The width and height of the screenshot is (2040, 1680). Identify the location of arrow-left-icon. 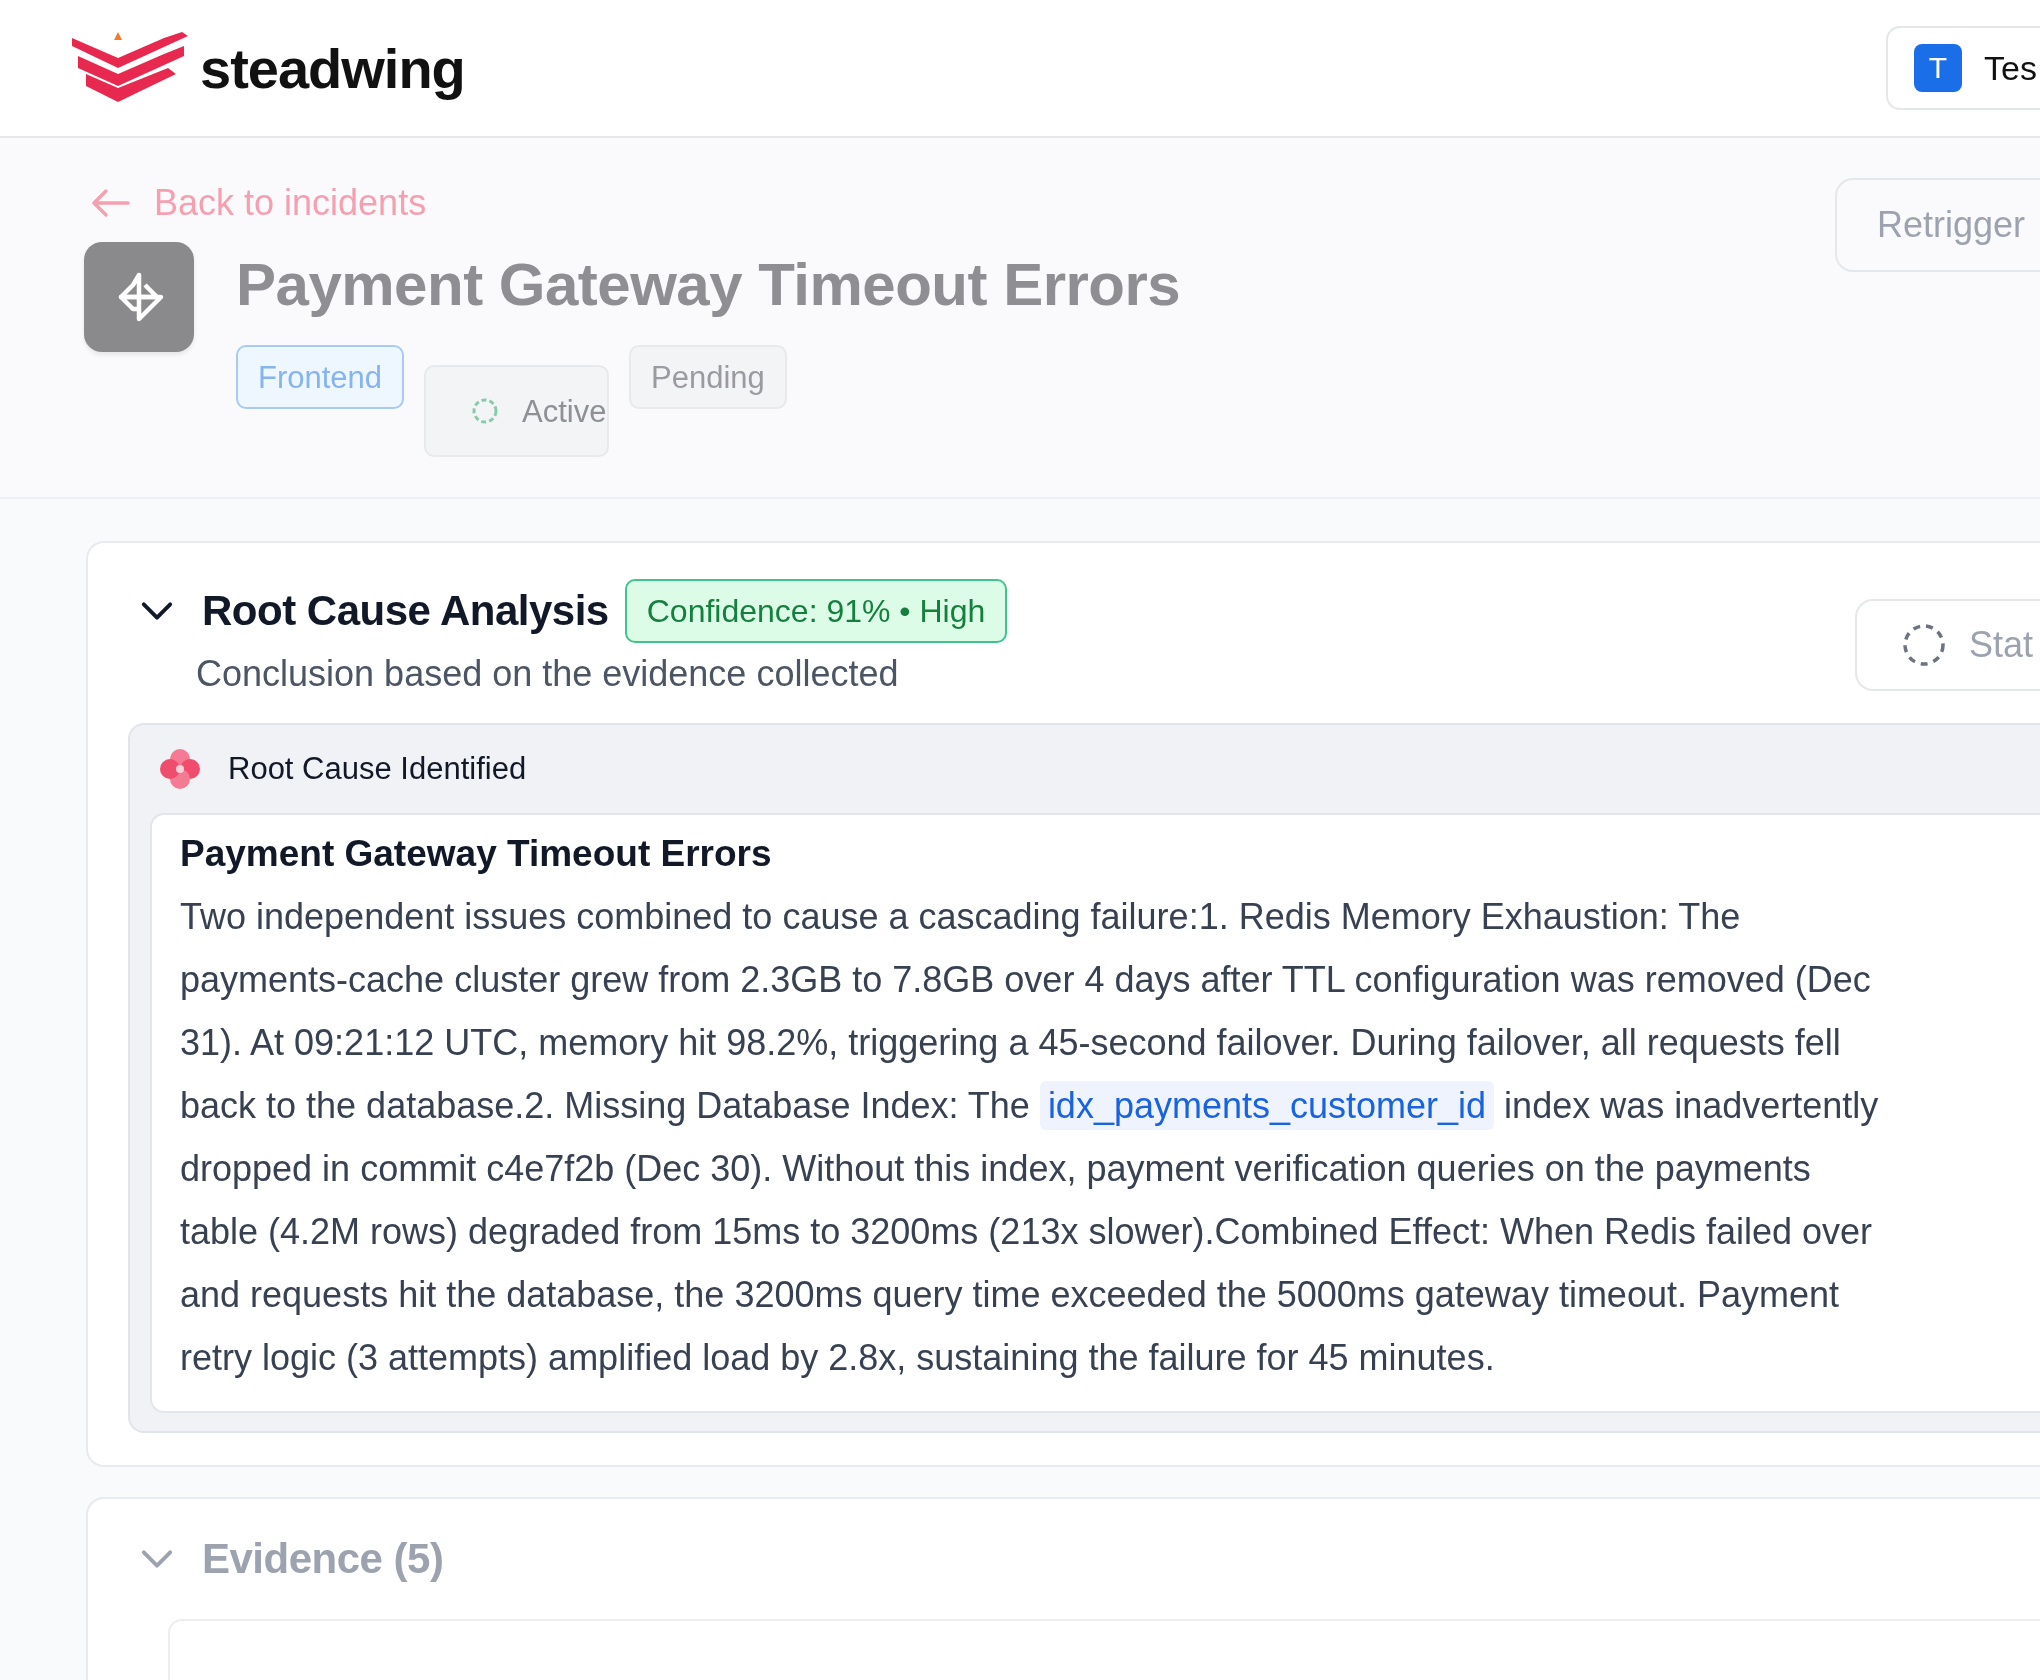
(110, 203).